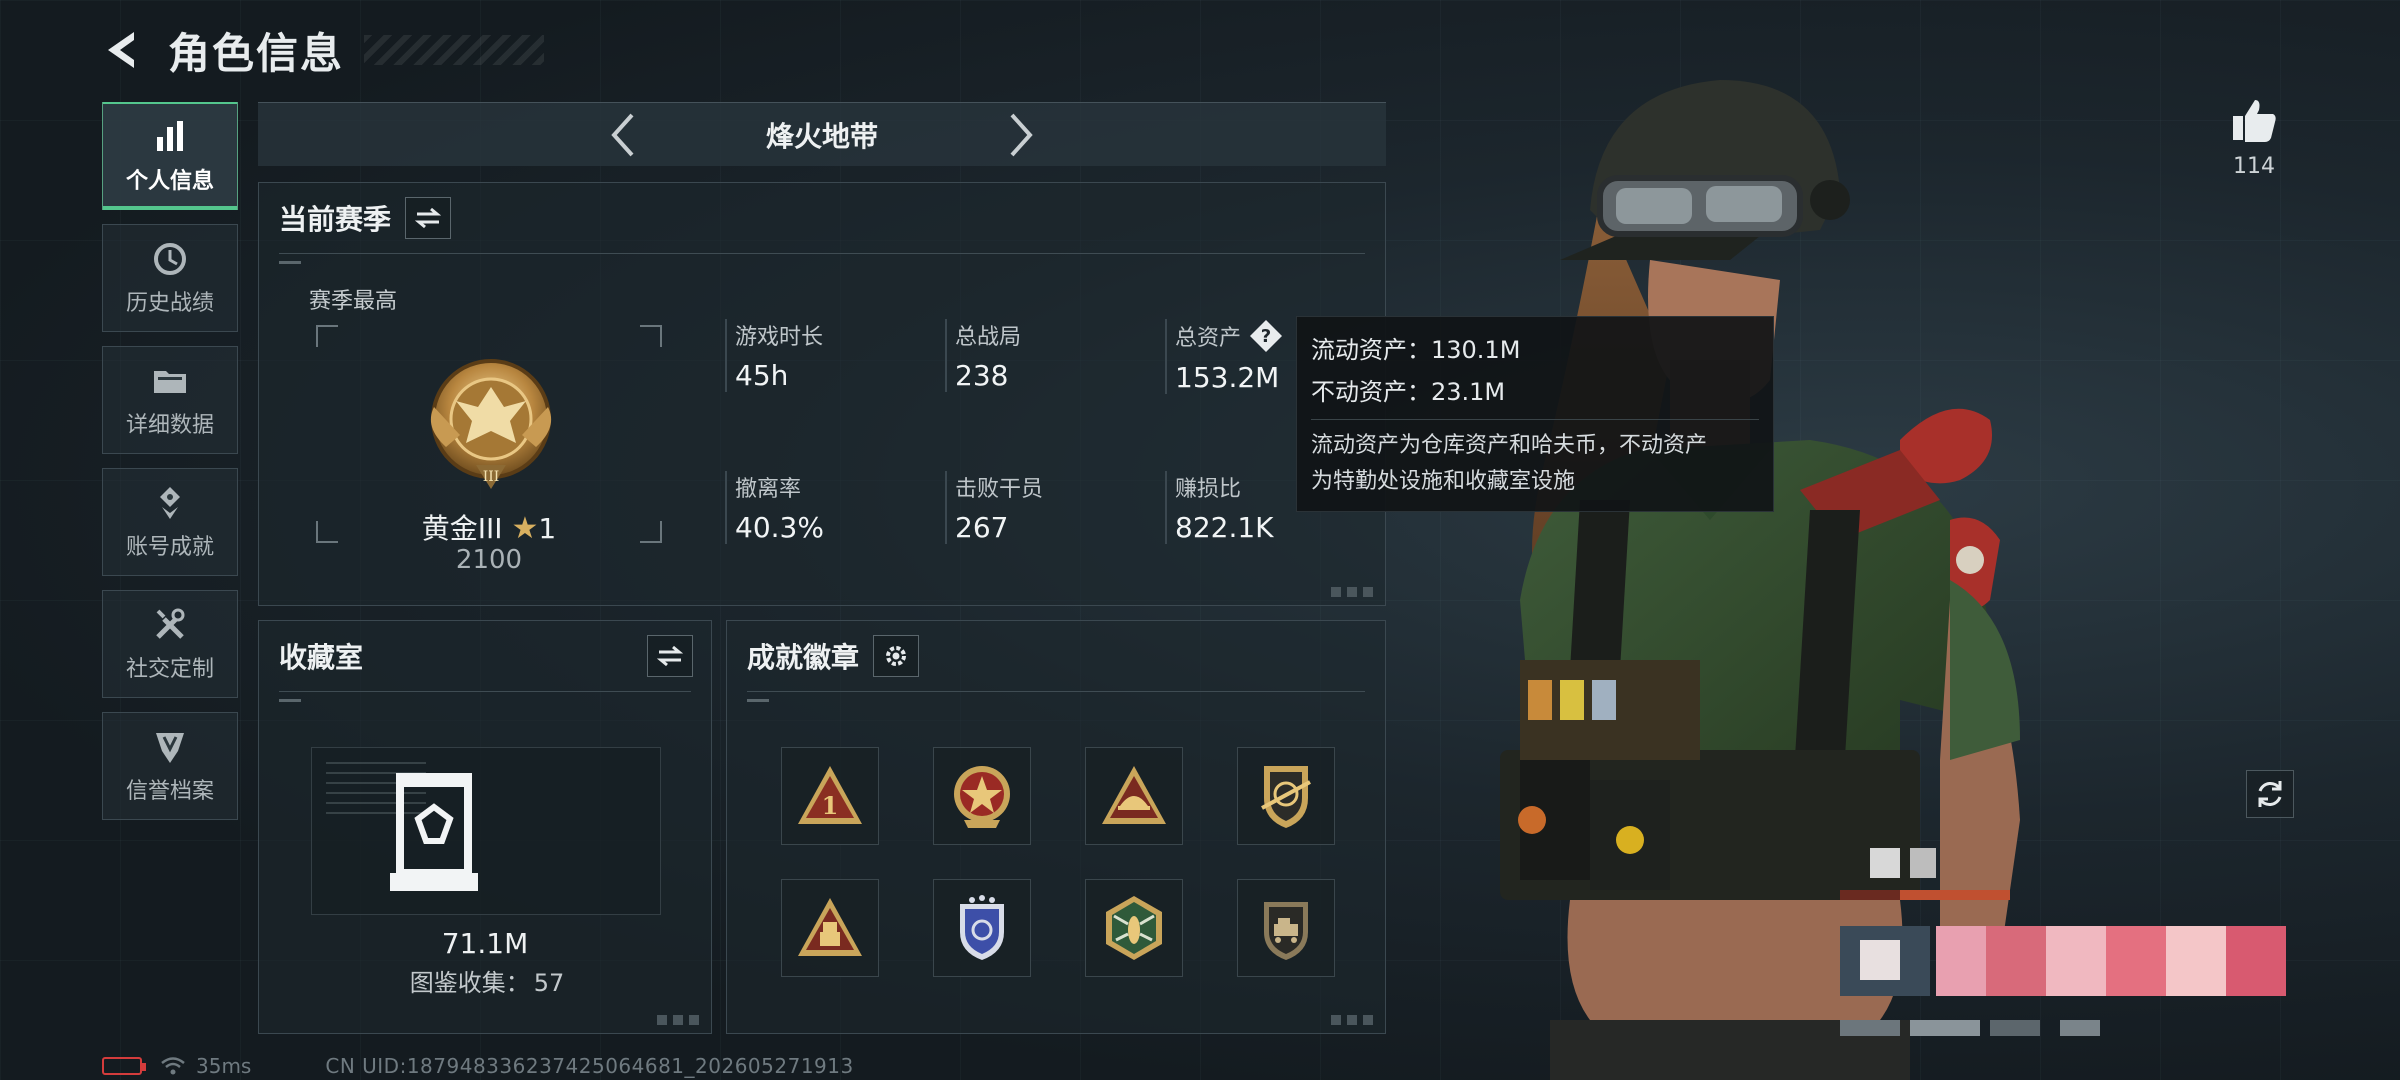 Image resolution: width=2400 pixels, height=1080 pixels. I want to click on tooltip-description-line2: 为特勤处设施和收藏室设施, so click(1443, 481).